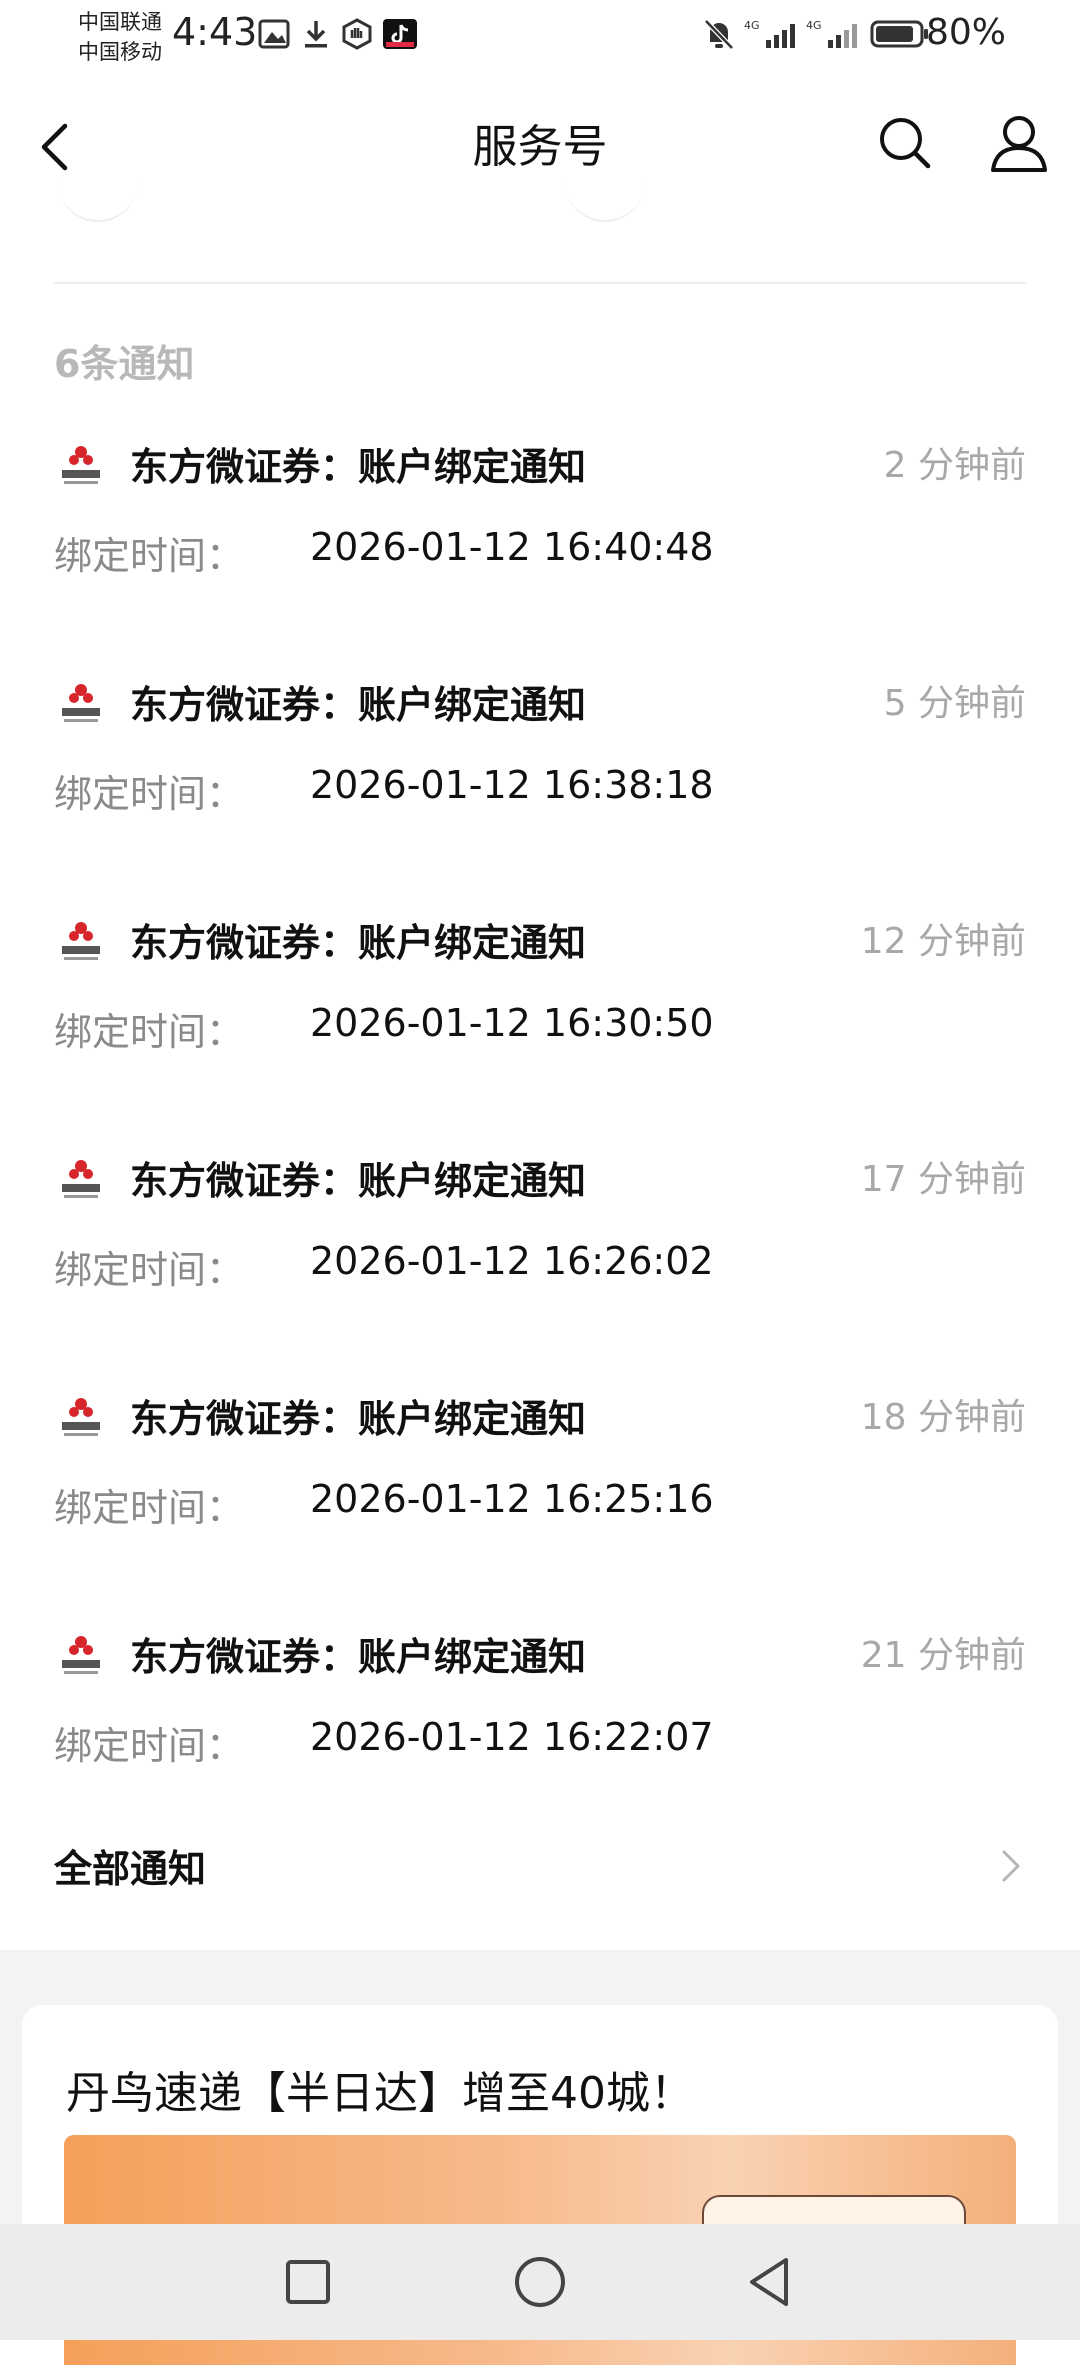 Image resolution: width=1080 pixels, height=2365 pixels. I want to click on cutoff-item-left, so click(98, 196).